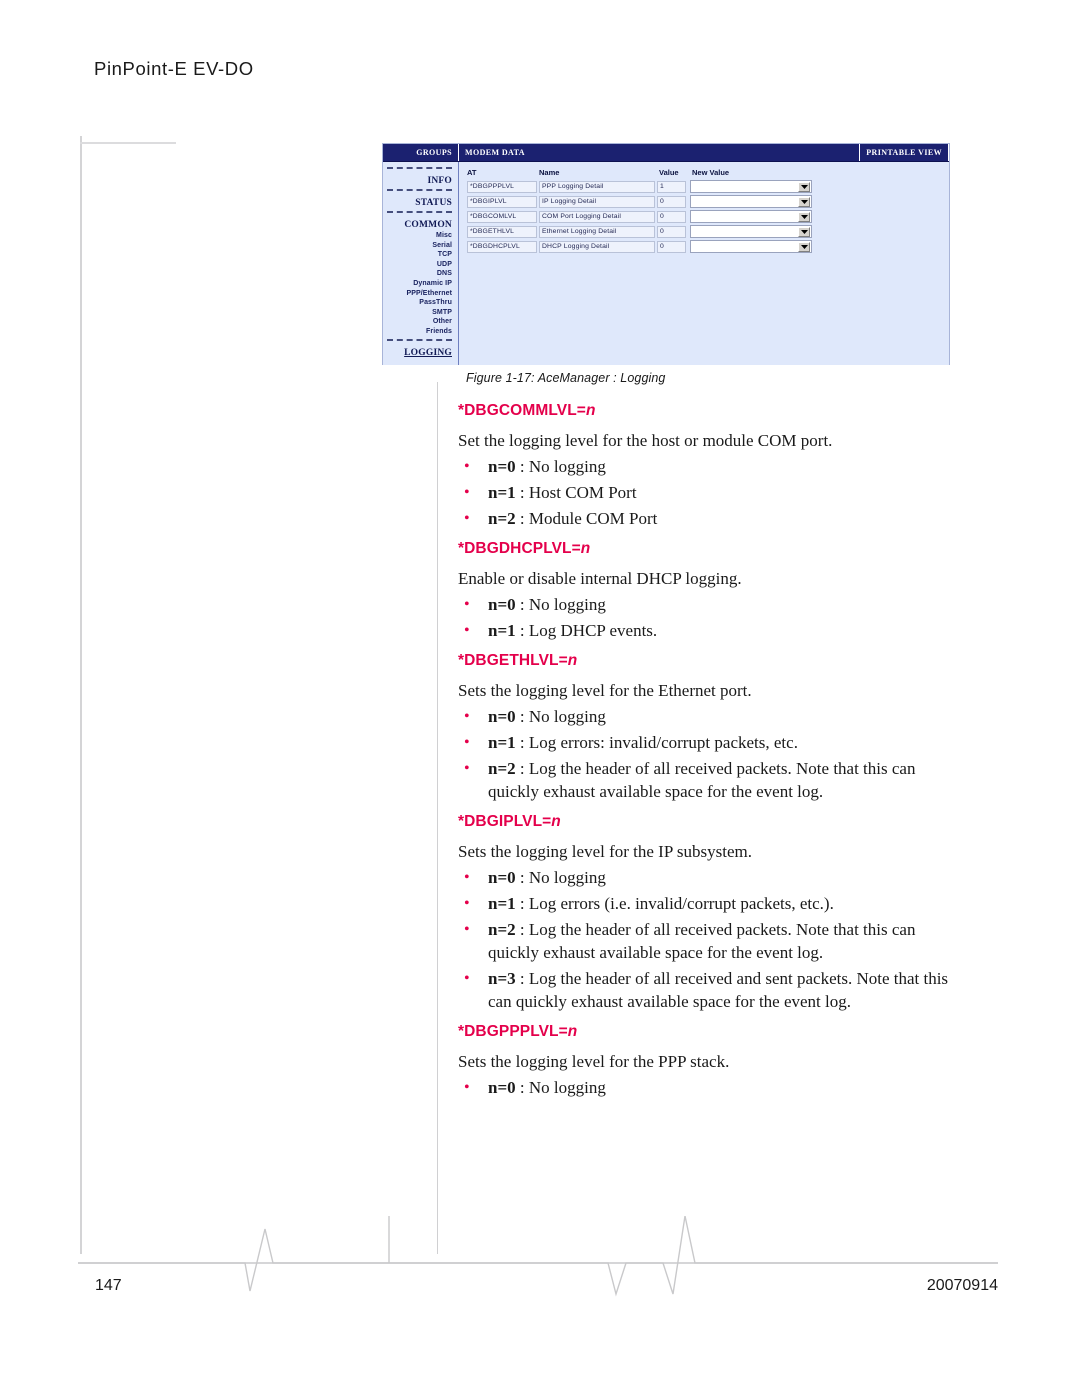 Image resolution: width=1080 pixels, height=1397 pixels. I want to click on parameter-name-field: PPP Logging Detail, so click(597, 186).